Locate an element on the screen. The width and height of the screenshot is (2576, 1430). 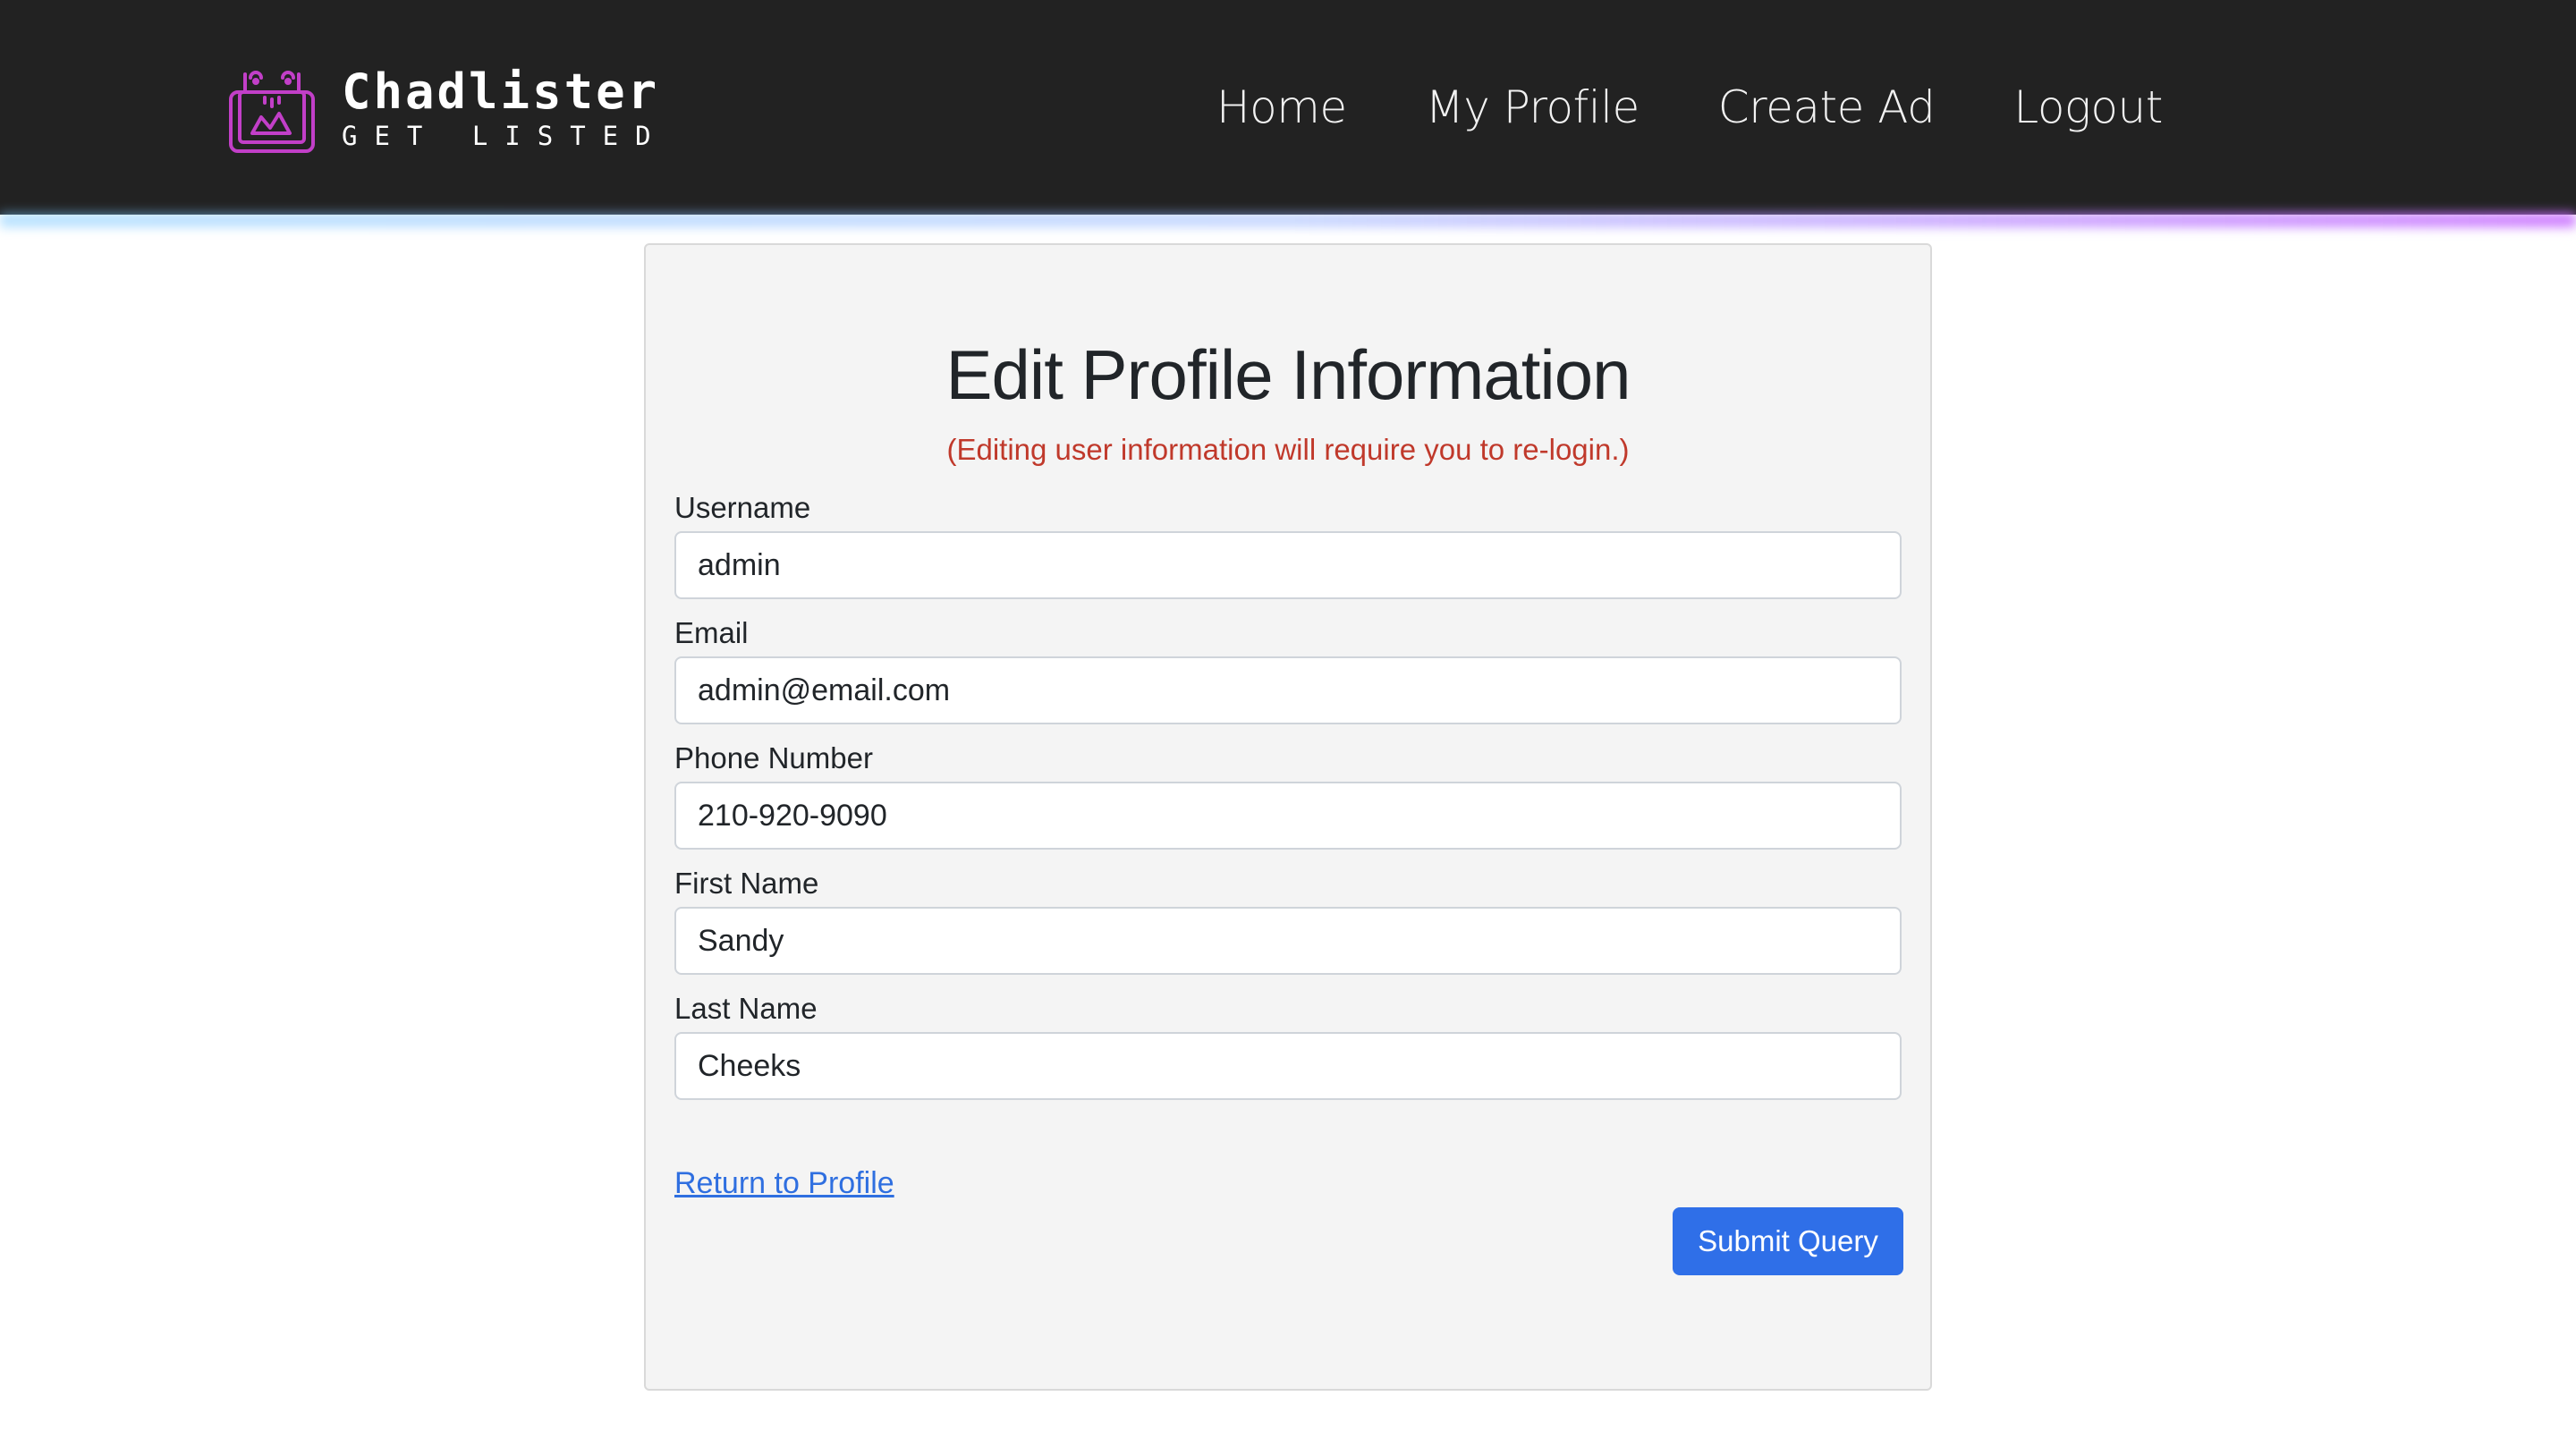
brand-tagline: GET LISTED is located at coordinates (505, 136).